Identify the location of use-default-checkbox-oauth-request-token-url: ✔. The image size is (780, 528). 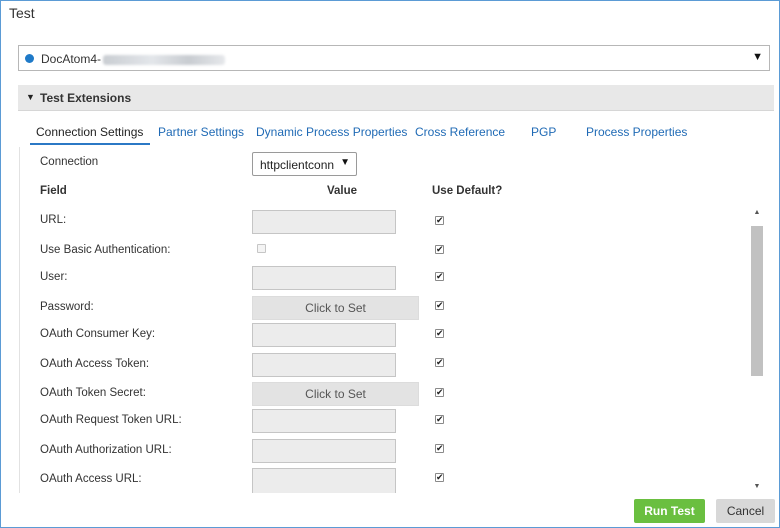
(439, 419).